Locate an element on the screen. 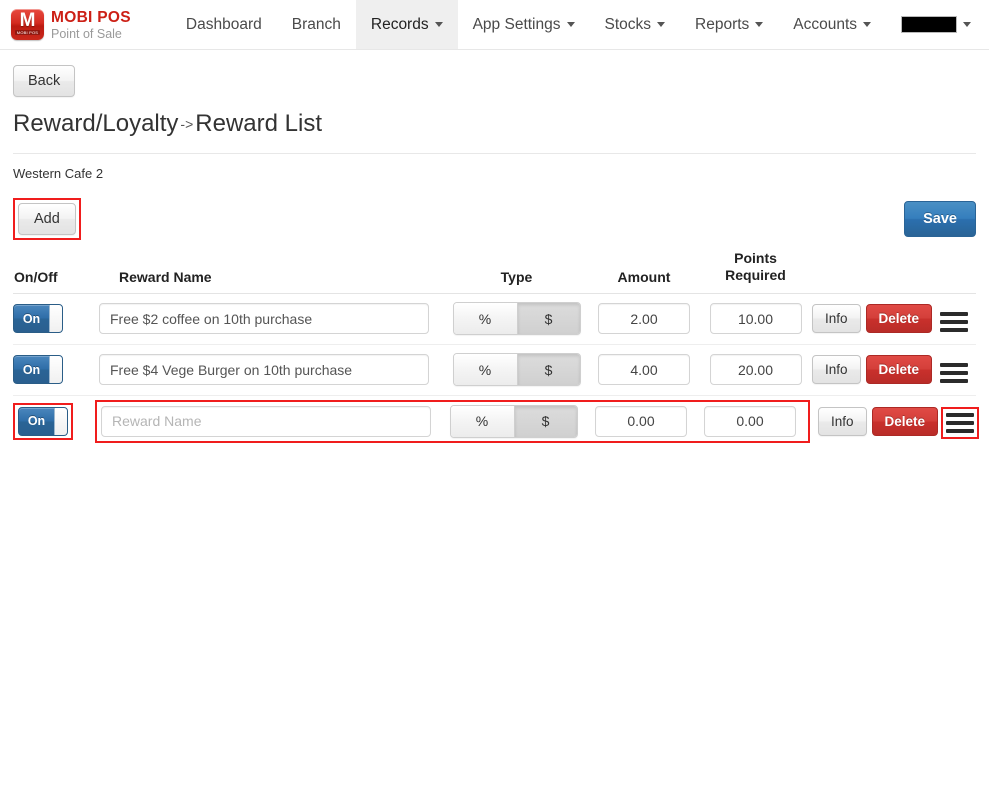 The width and height of the screenshot is (989, 785). page-title-primary: Reward/Loyalty is located at coordinates (96, 123).